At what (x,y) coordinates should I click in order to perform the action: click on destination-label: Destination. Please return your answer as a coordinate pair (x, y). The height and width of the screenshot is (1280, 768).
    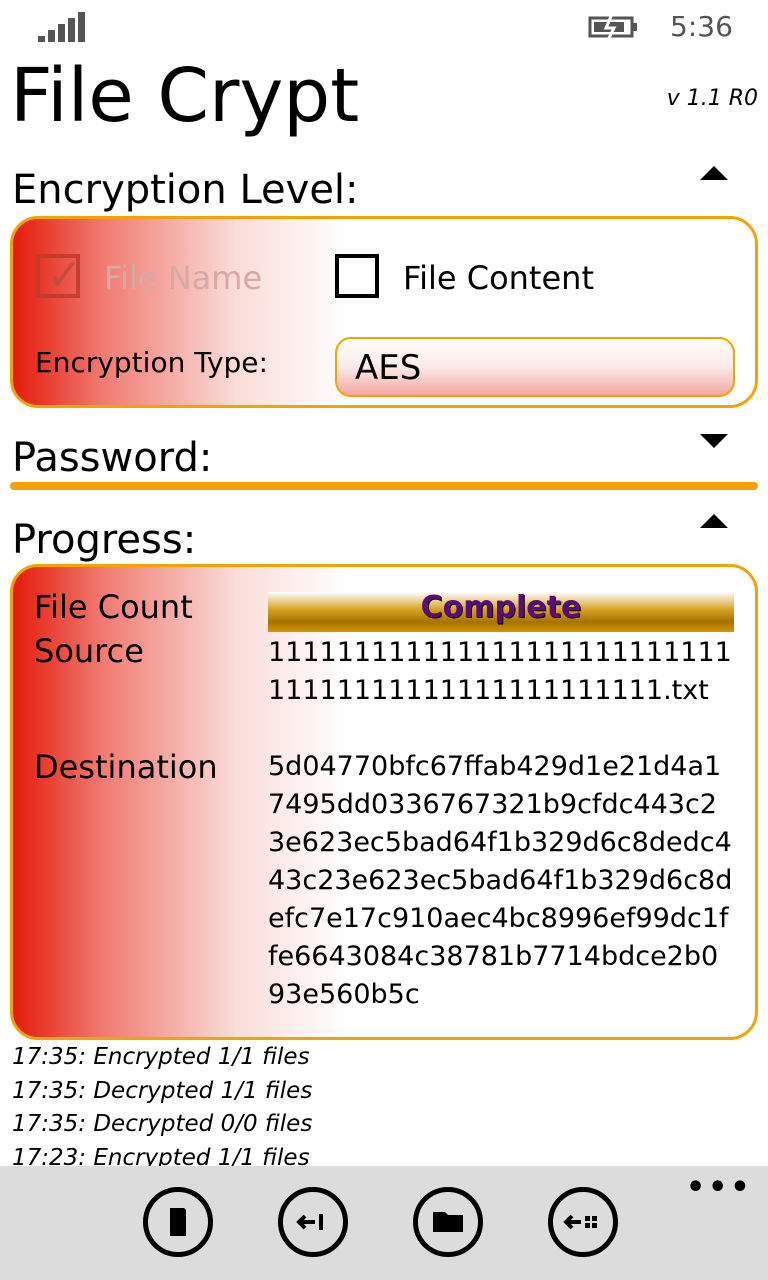
    Looking at the image, I should click on (126, 767).